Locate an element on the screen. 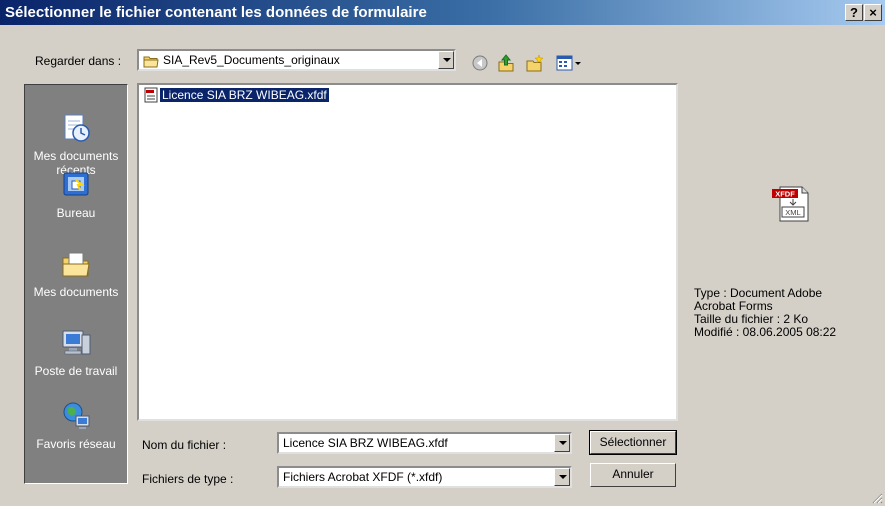  place-network: Favoris réseau is located at coordinates (76, 425).